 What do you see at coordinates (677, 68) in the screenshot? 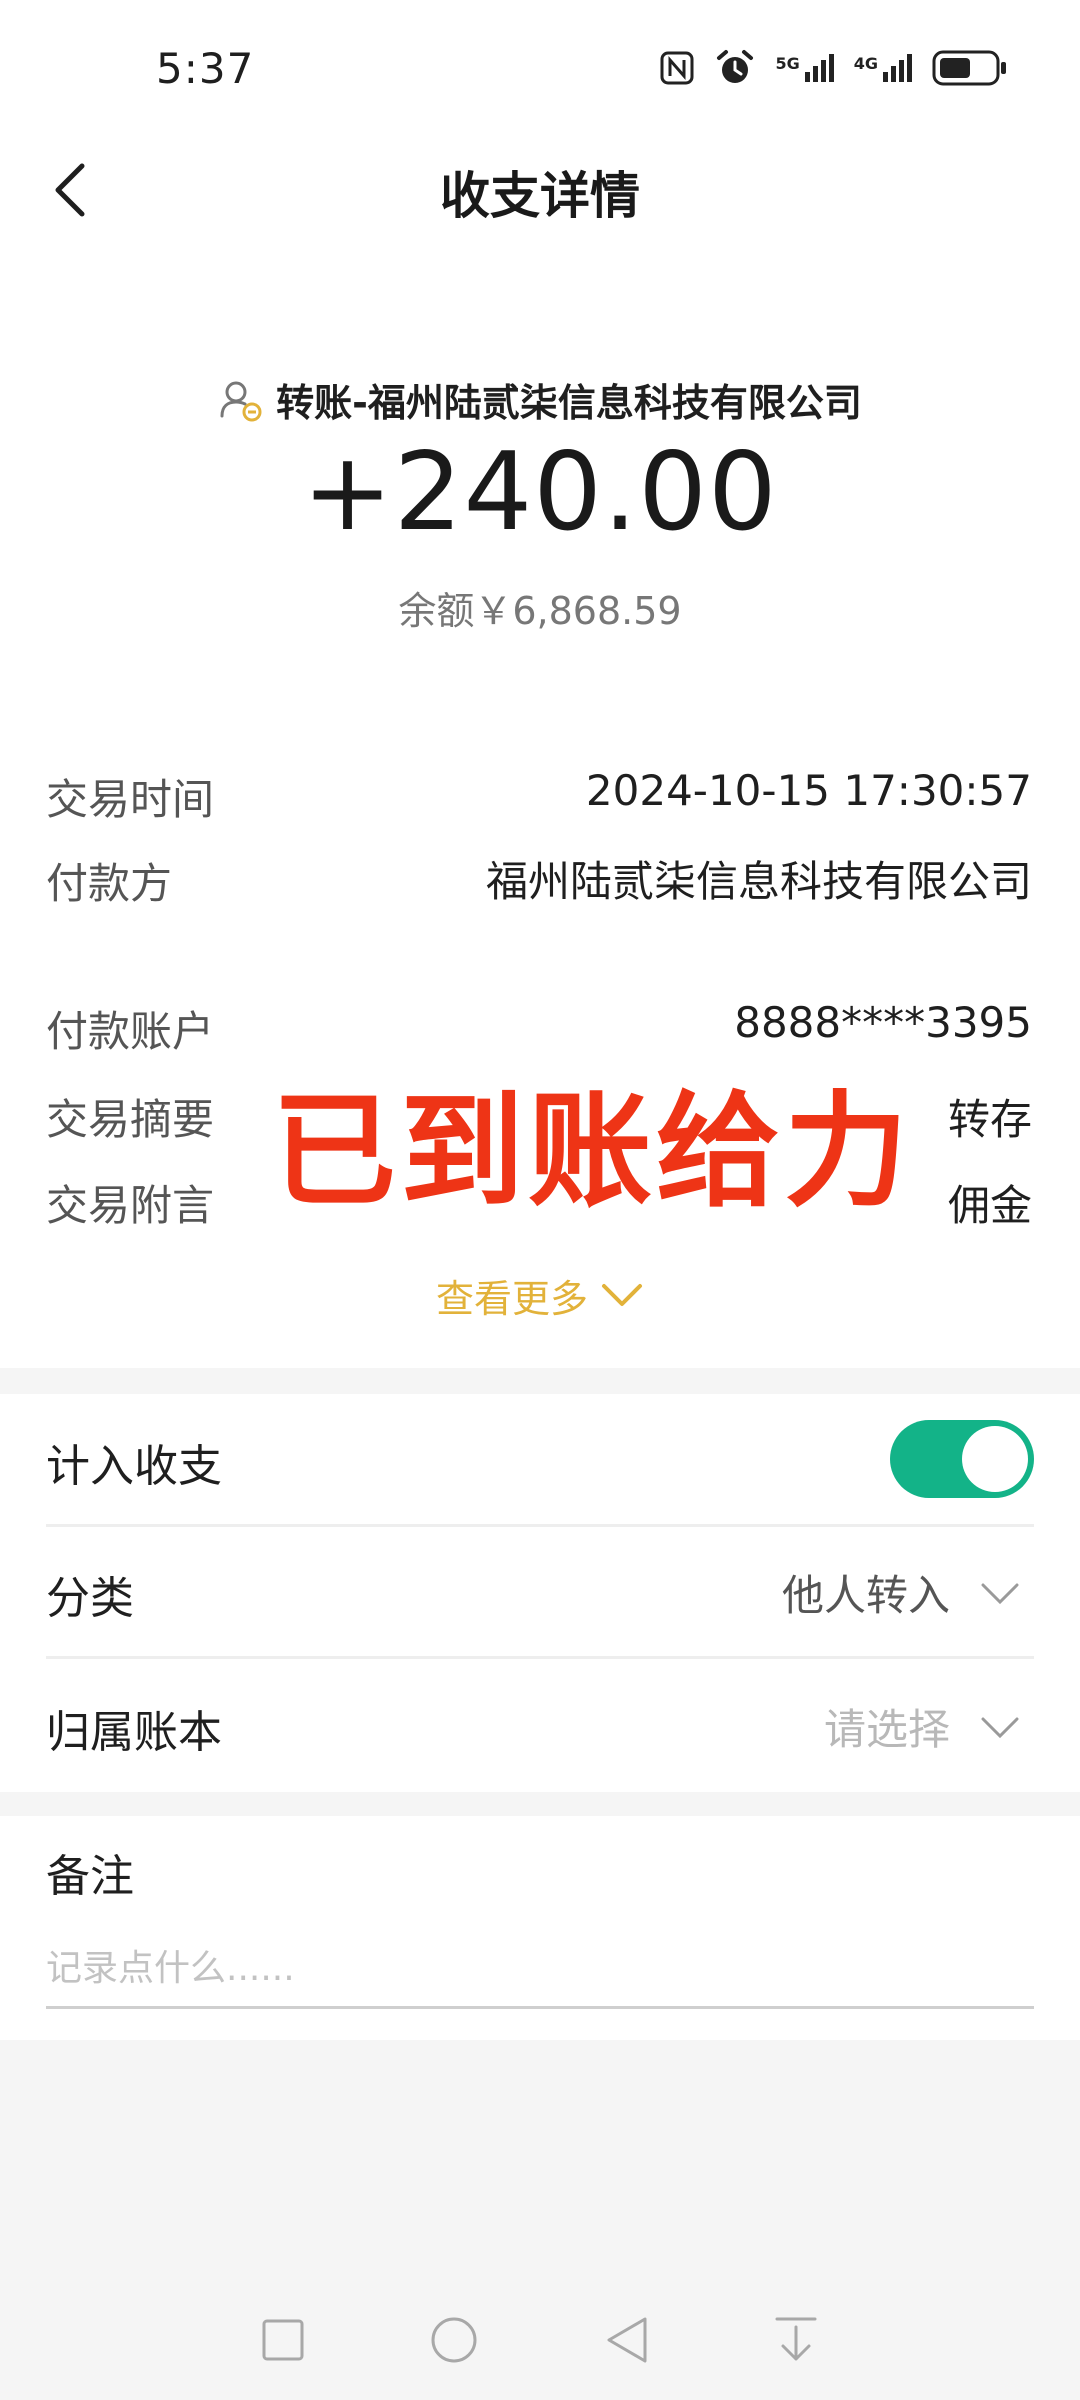
I see `nfc-icon` at bounding box center [677, 68].